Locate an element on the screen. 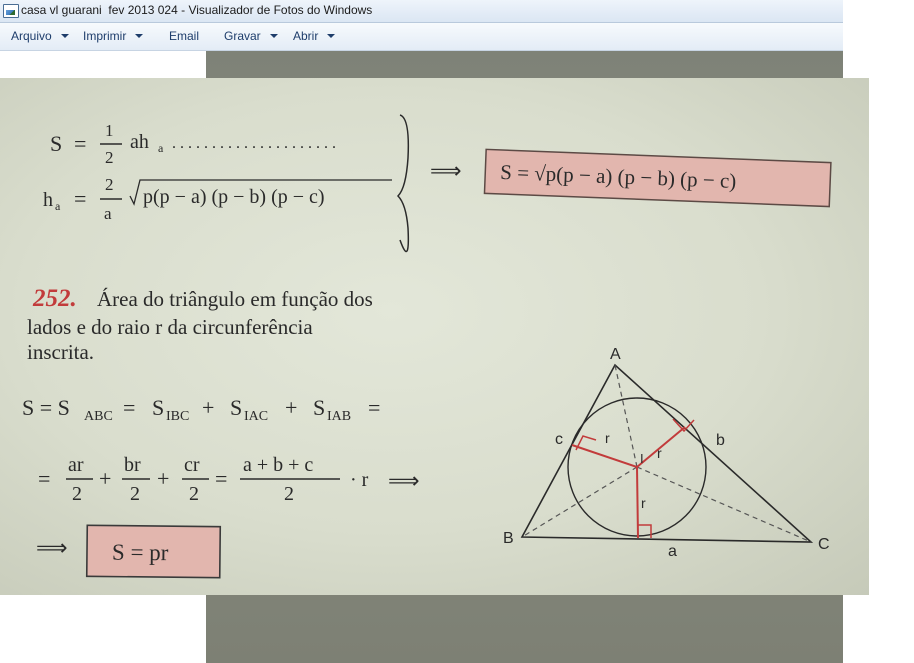 The height and width of the screenshot is (663, 914). eq2-f4-num: a + b + c is located at coordinates (278, 465).